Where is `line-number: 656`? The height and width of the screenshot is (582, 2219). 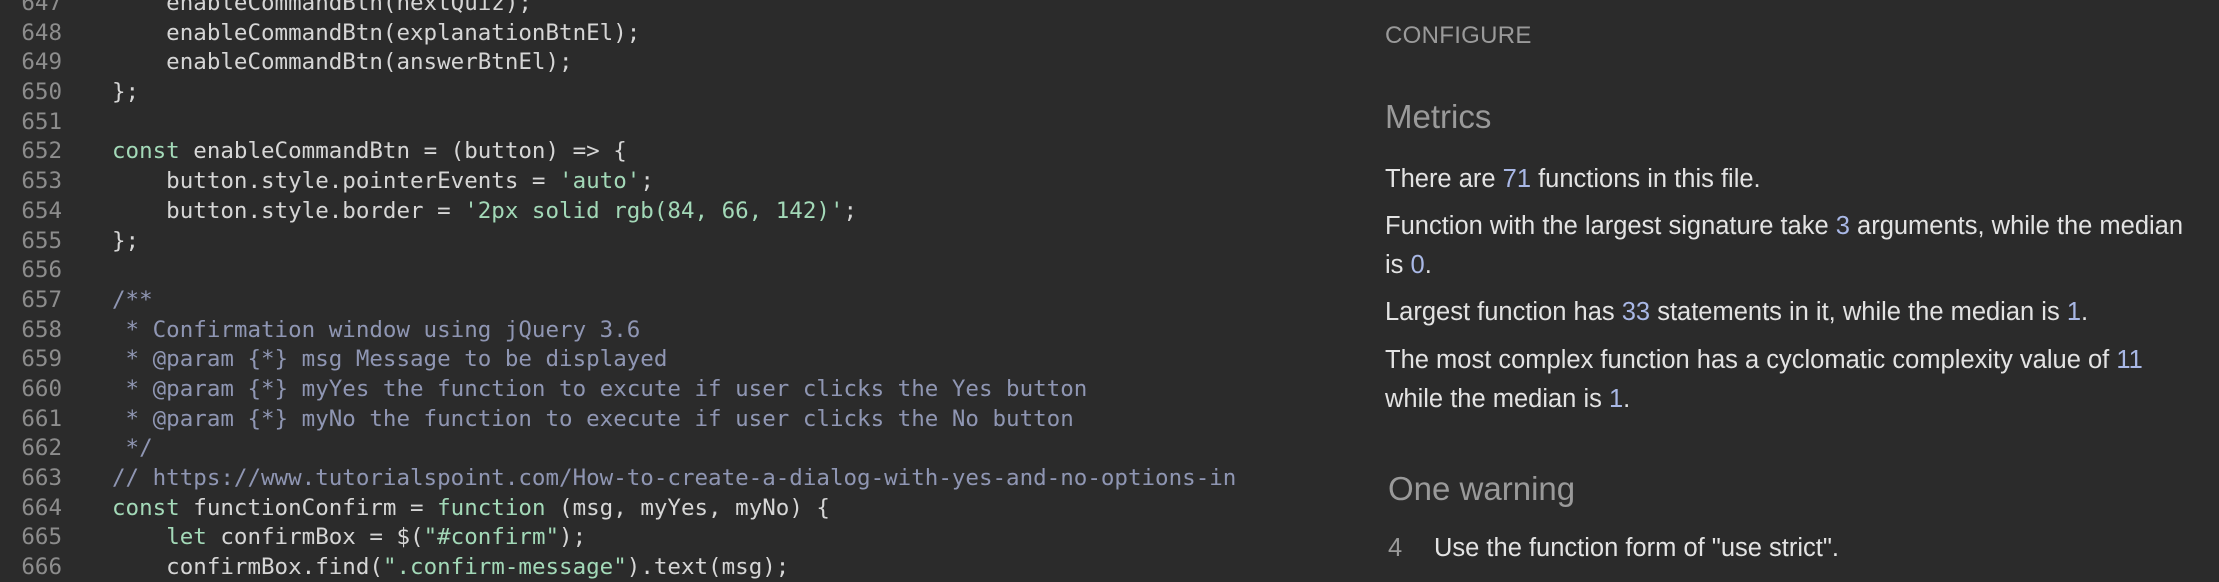
line-number: 656 is located at coordinates (41, 270).